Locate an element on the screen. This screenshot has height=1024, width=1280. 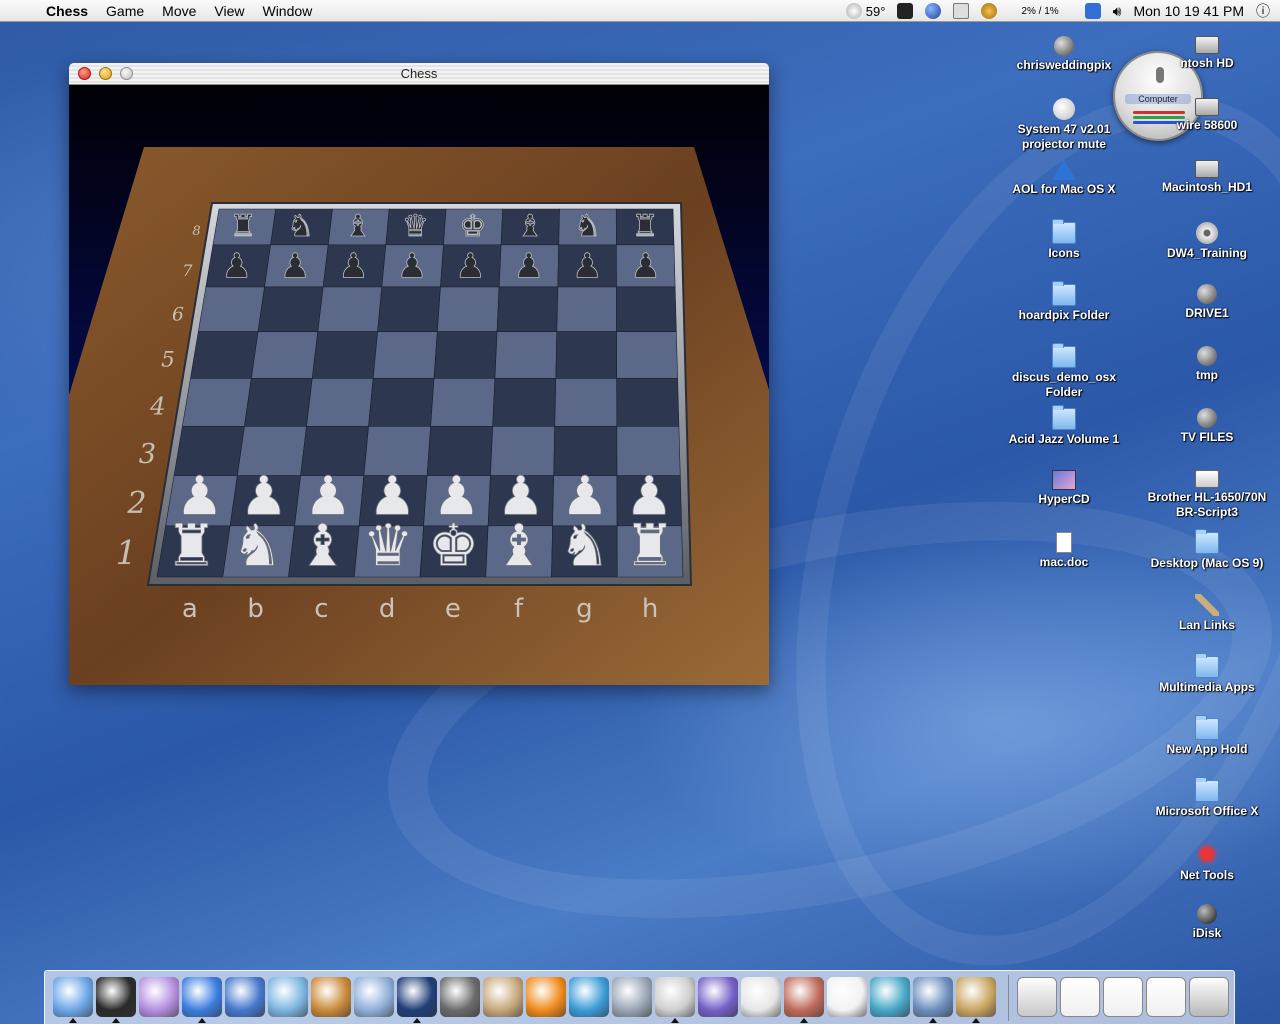
cpu-monitor: 2% / 1% is located at coordinates (1039, 11).